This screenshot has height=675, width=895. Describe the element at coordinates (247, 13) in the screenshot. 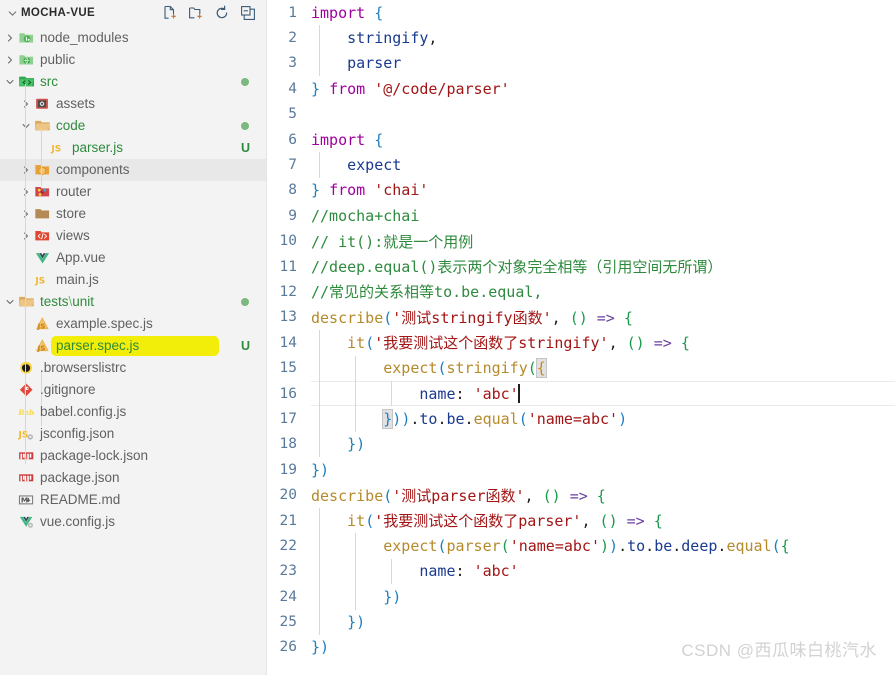

I see `collapse-all-icon` at that location.